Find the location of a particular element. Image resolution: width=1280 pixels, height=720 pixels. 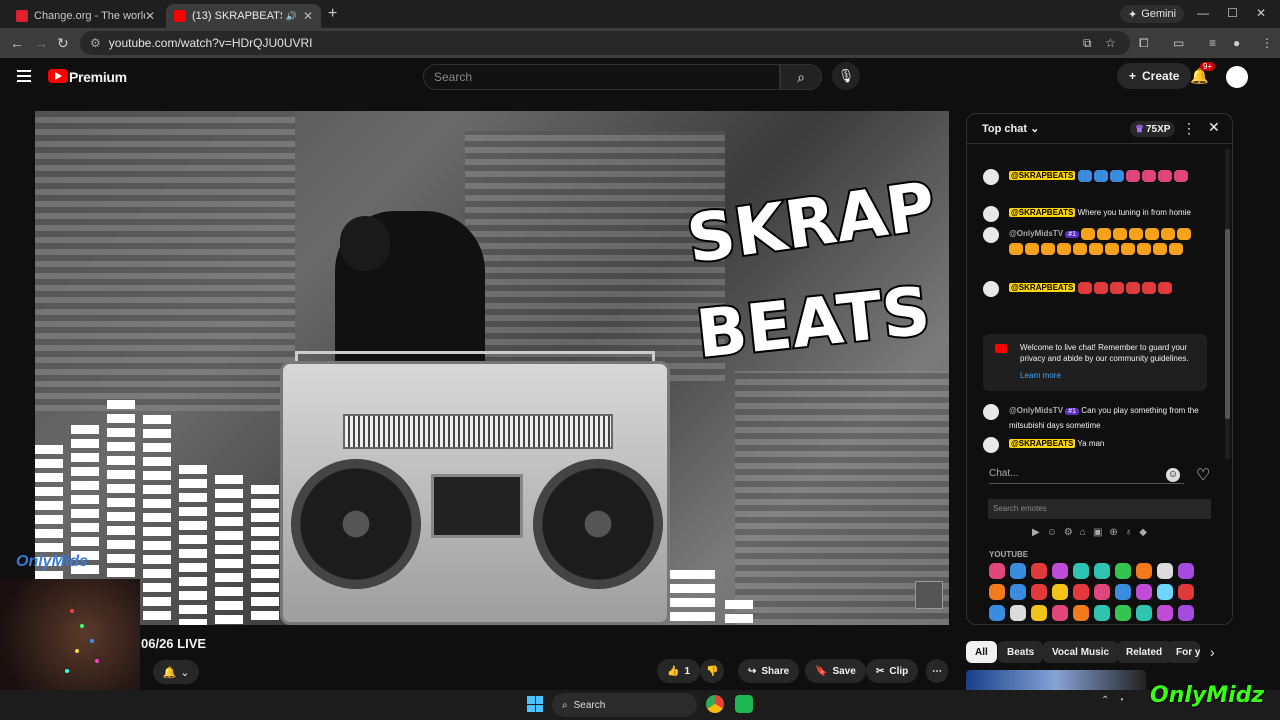

channel-watermark is located at coordinates (929, 595).